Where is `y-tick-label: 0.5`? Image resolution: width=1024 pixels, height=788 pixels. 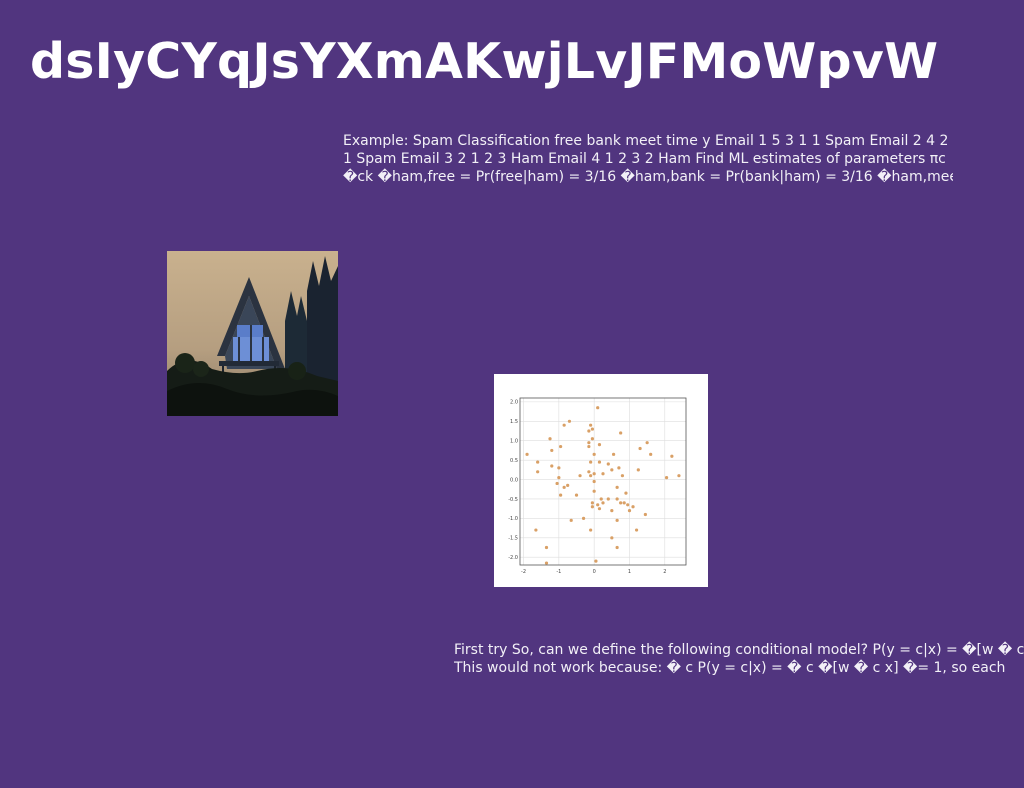 y-tick-label: 0.5 is located at coordinates (514, 461).